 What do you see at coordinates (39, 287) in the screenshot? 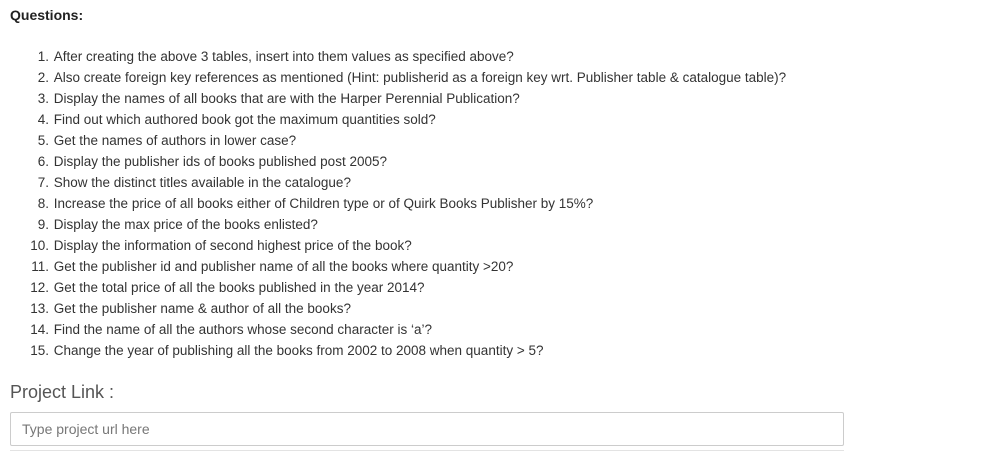
I see `question-number: 12.` at bounding box center [39, 287].